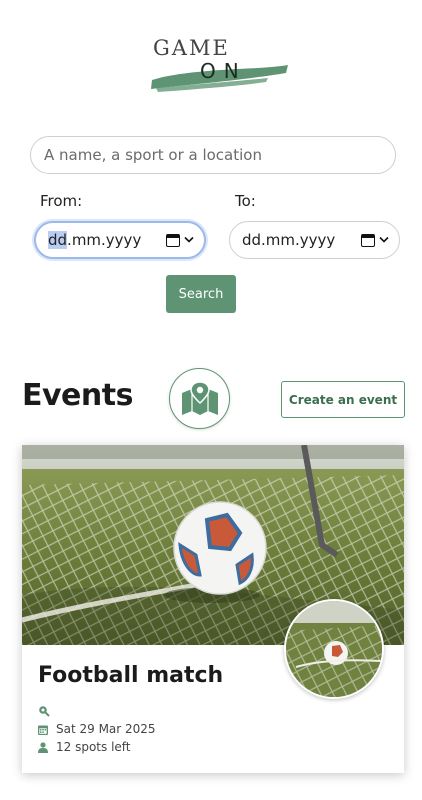  I want to click on to-date-value: dd.mm.yyyy, so click(289, 240).